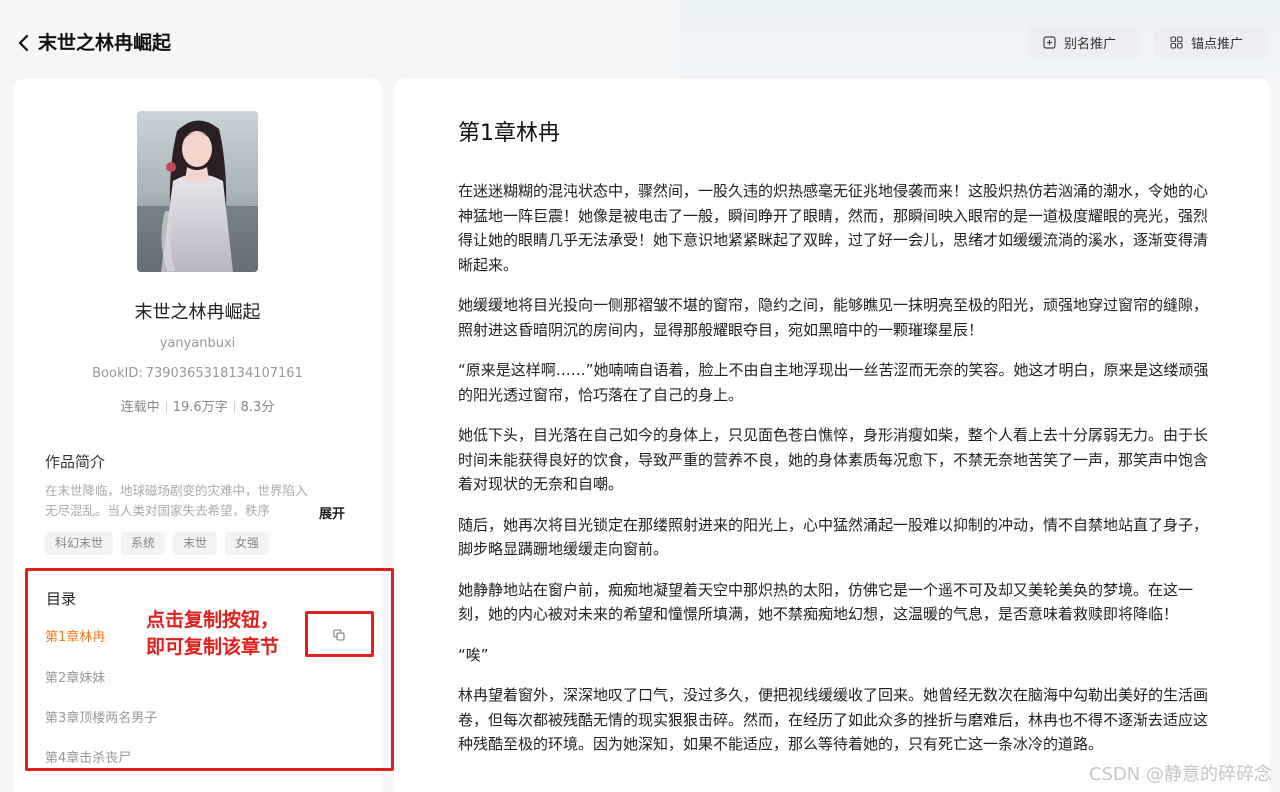 The width and height of the screenshot is (1280, 792). Describe the element at coordinates (1090, 44) in the screenshot. I see `alias-promo-label: 别名推广` at that location.